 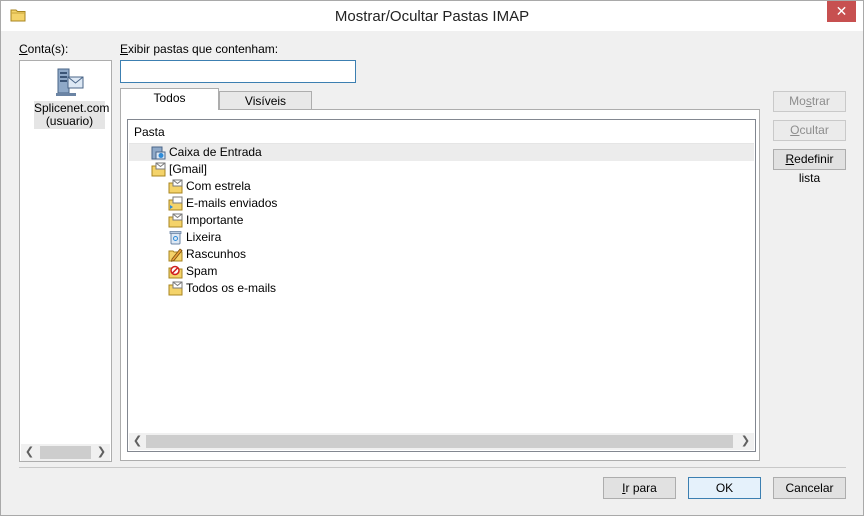 What do you see at coordinates (441, 254) in the screenshot?
I see `tree-row: Rascunhos` at bounding box center [441, 254].